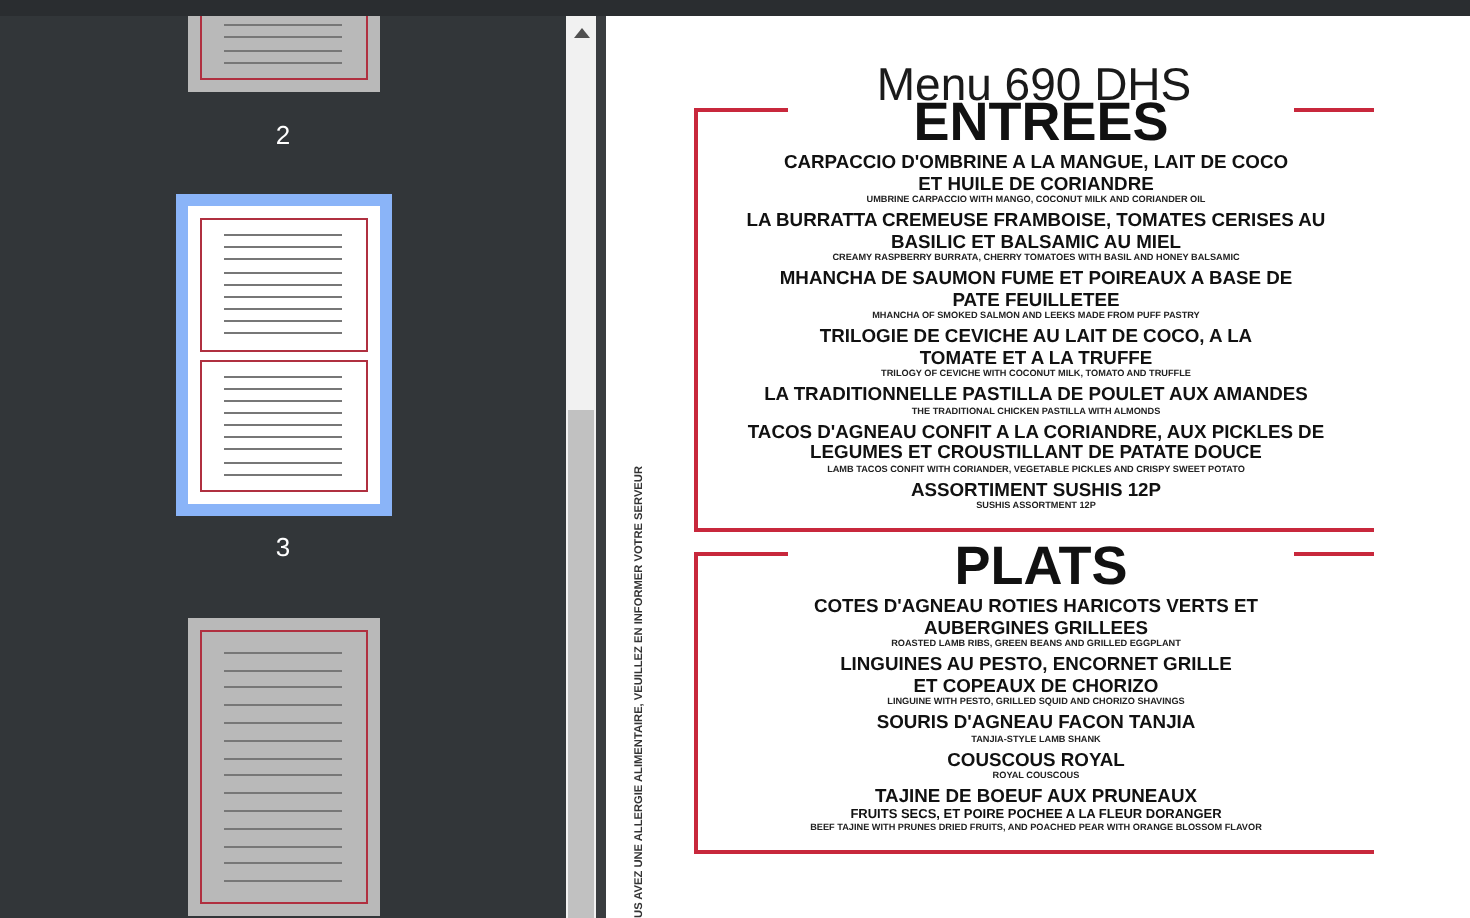  I want to click on dish-name: CARPACCIO D'OMBRINE A LA MANGUE, LAIT DE COCO ET HUILE DE CORIANDRE, so click(1036, 173).